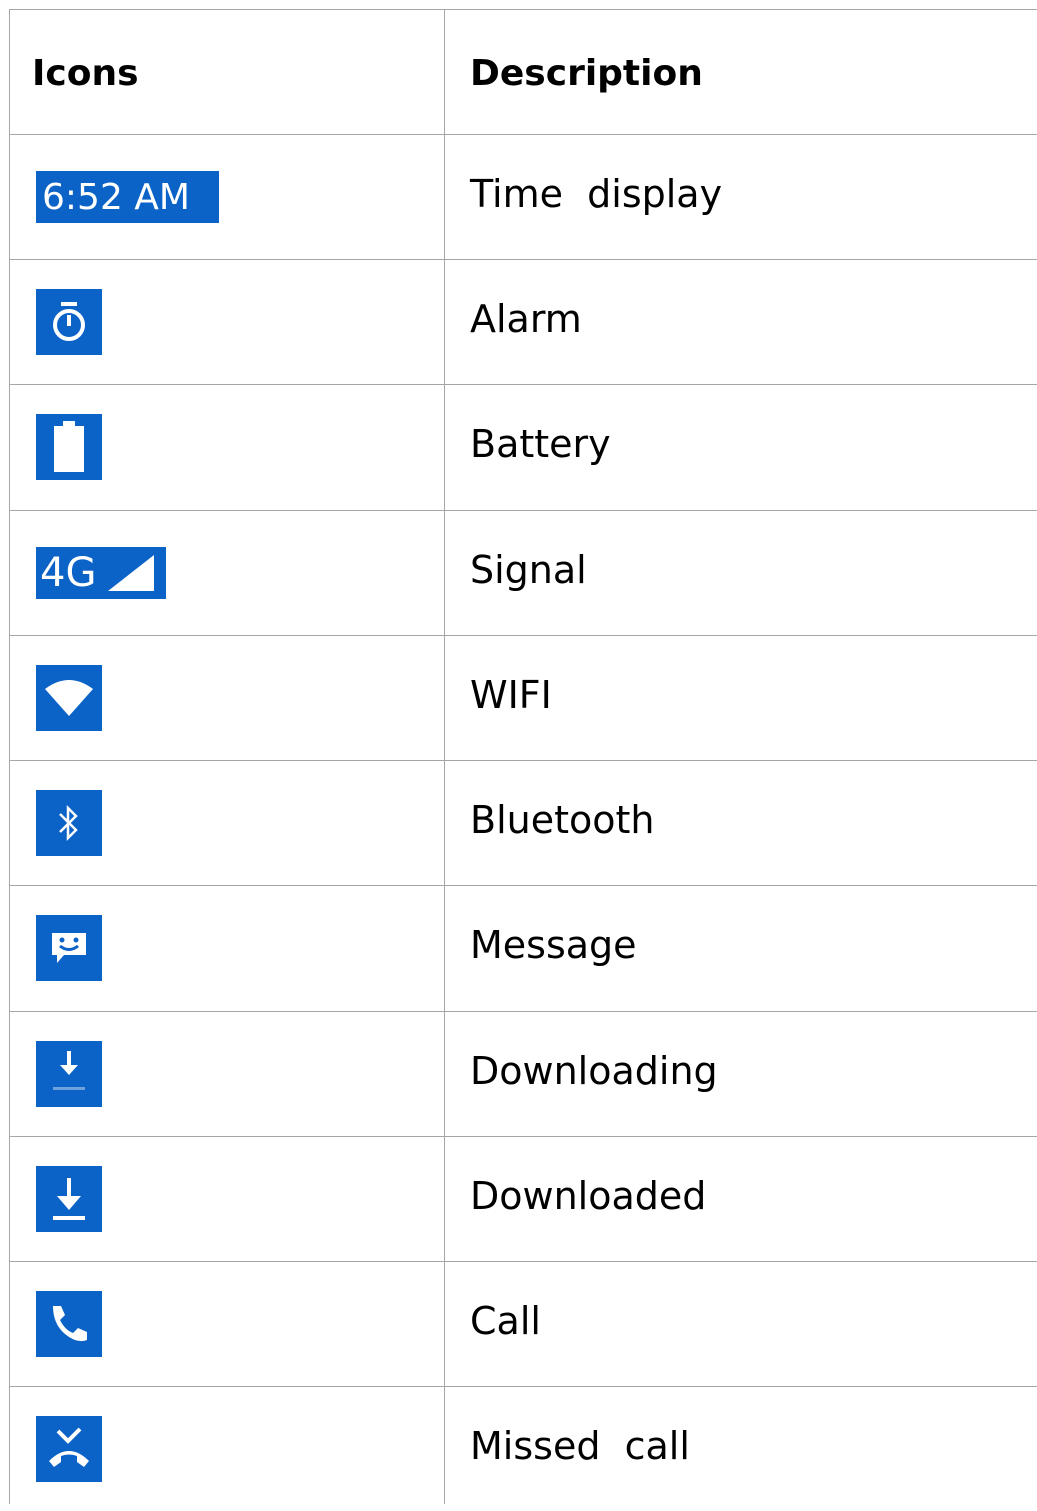 The height and width of the screenshot is (1511, 1037). I want to click on table-row: WIFI, so click(518, 697).